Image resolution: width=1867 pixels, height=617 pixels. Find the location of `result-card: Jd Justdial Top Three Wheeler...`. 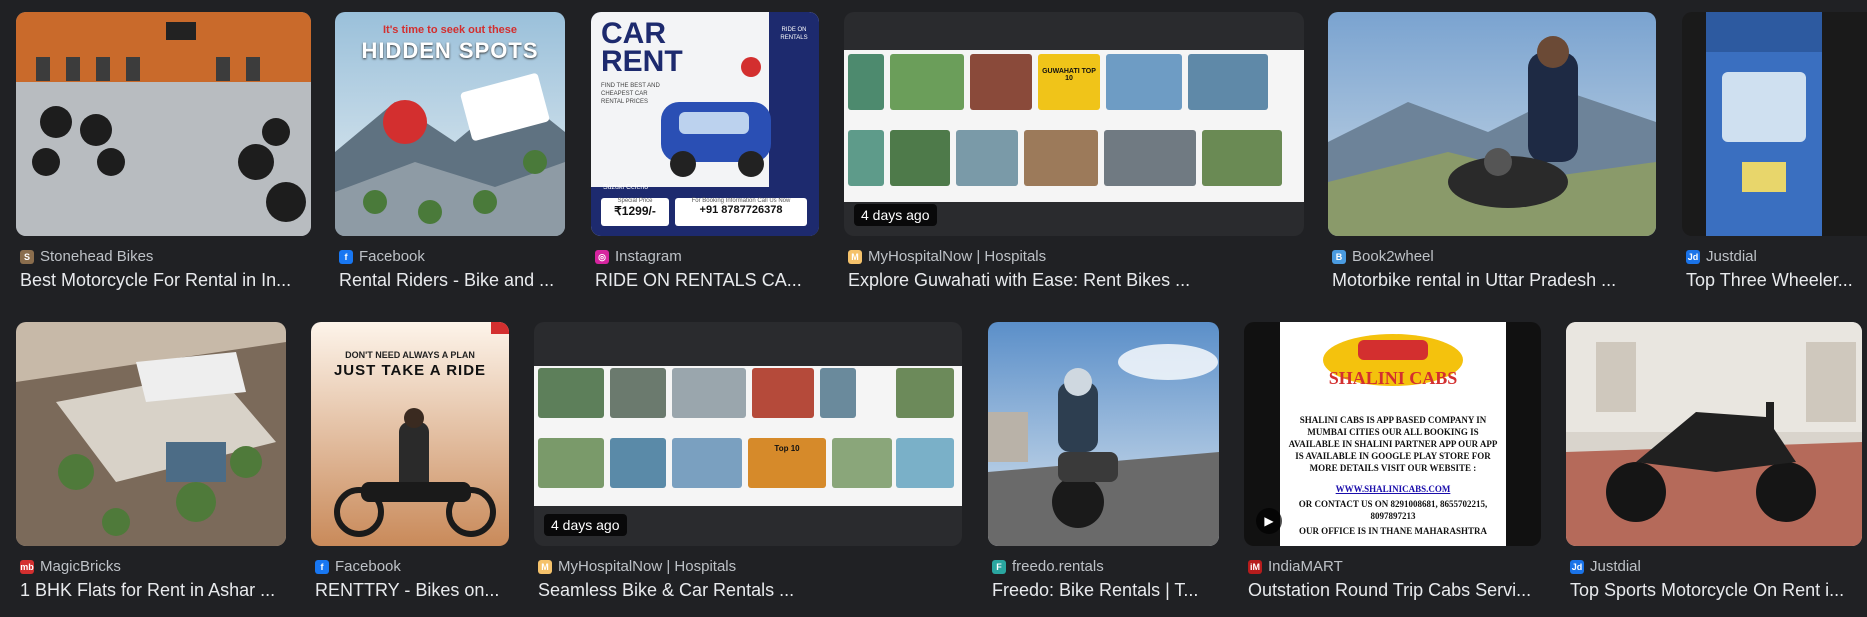

result-card: Jd Justdial Top Three Wheeler... is located at coordinates (1774, 154).